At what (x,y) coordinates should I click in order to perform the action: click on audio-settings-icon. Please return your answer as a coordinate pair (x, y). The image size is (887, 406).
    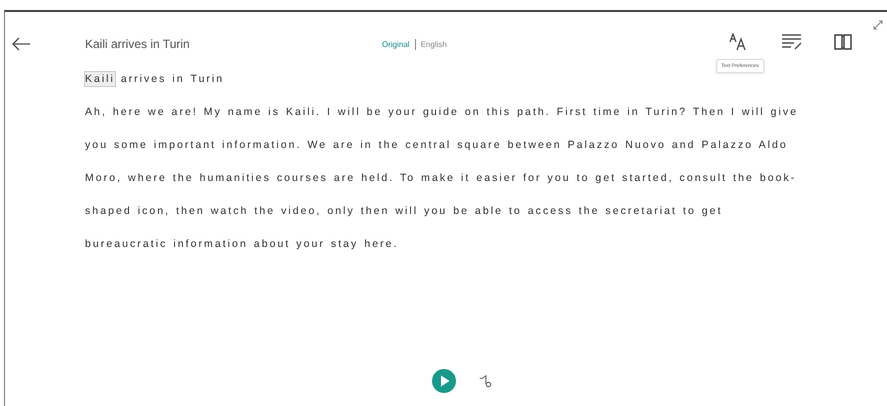
    Looking at the image, I should click on (485, 381).